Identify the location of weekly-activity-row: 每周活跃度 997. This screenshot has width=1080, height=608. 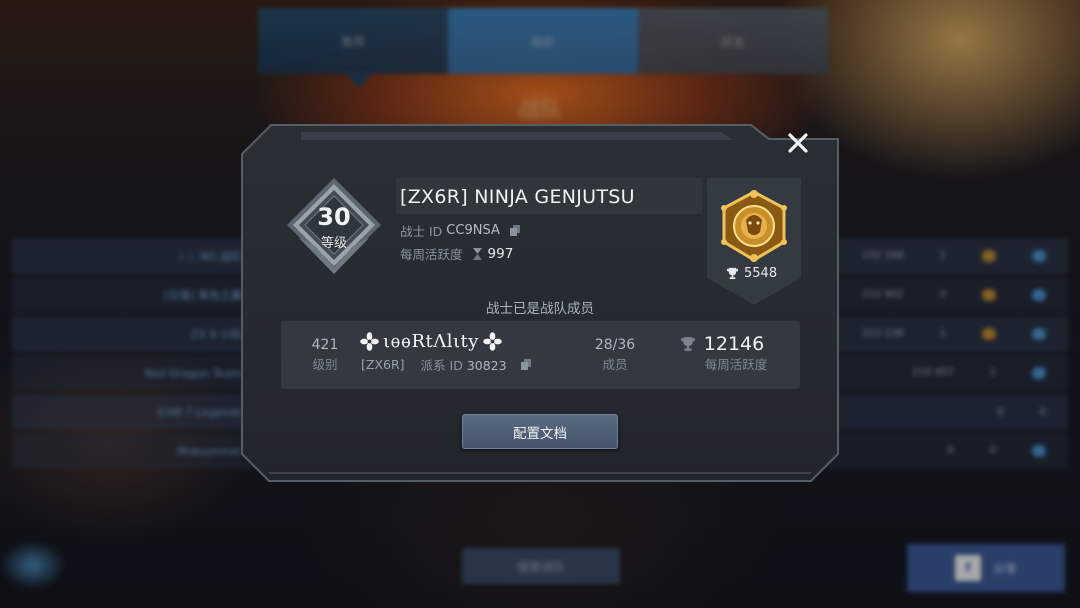
(456, 253).